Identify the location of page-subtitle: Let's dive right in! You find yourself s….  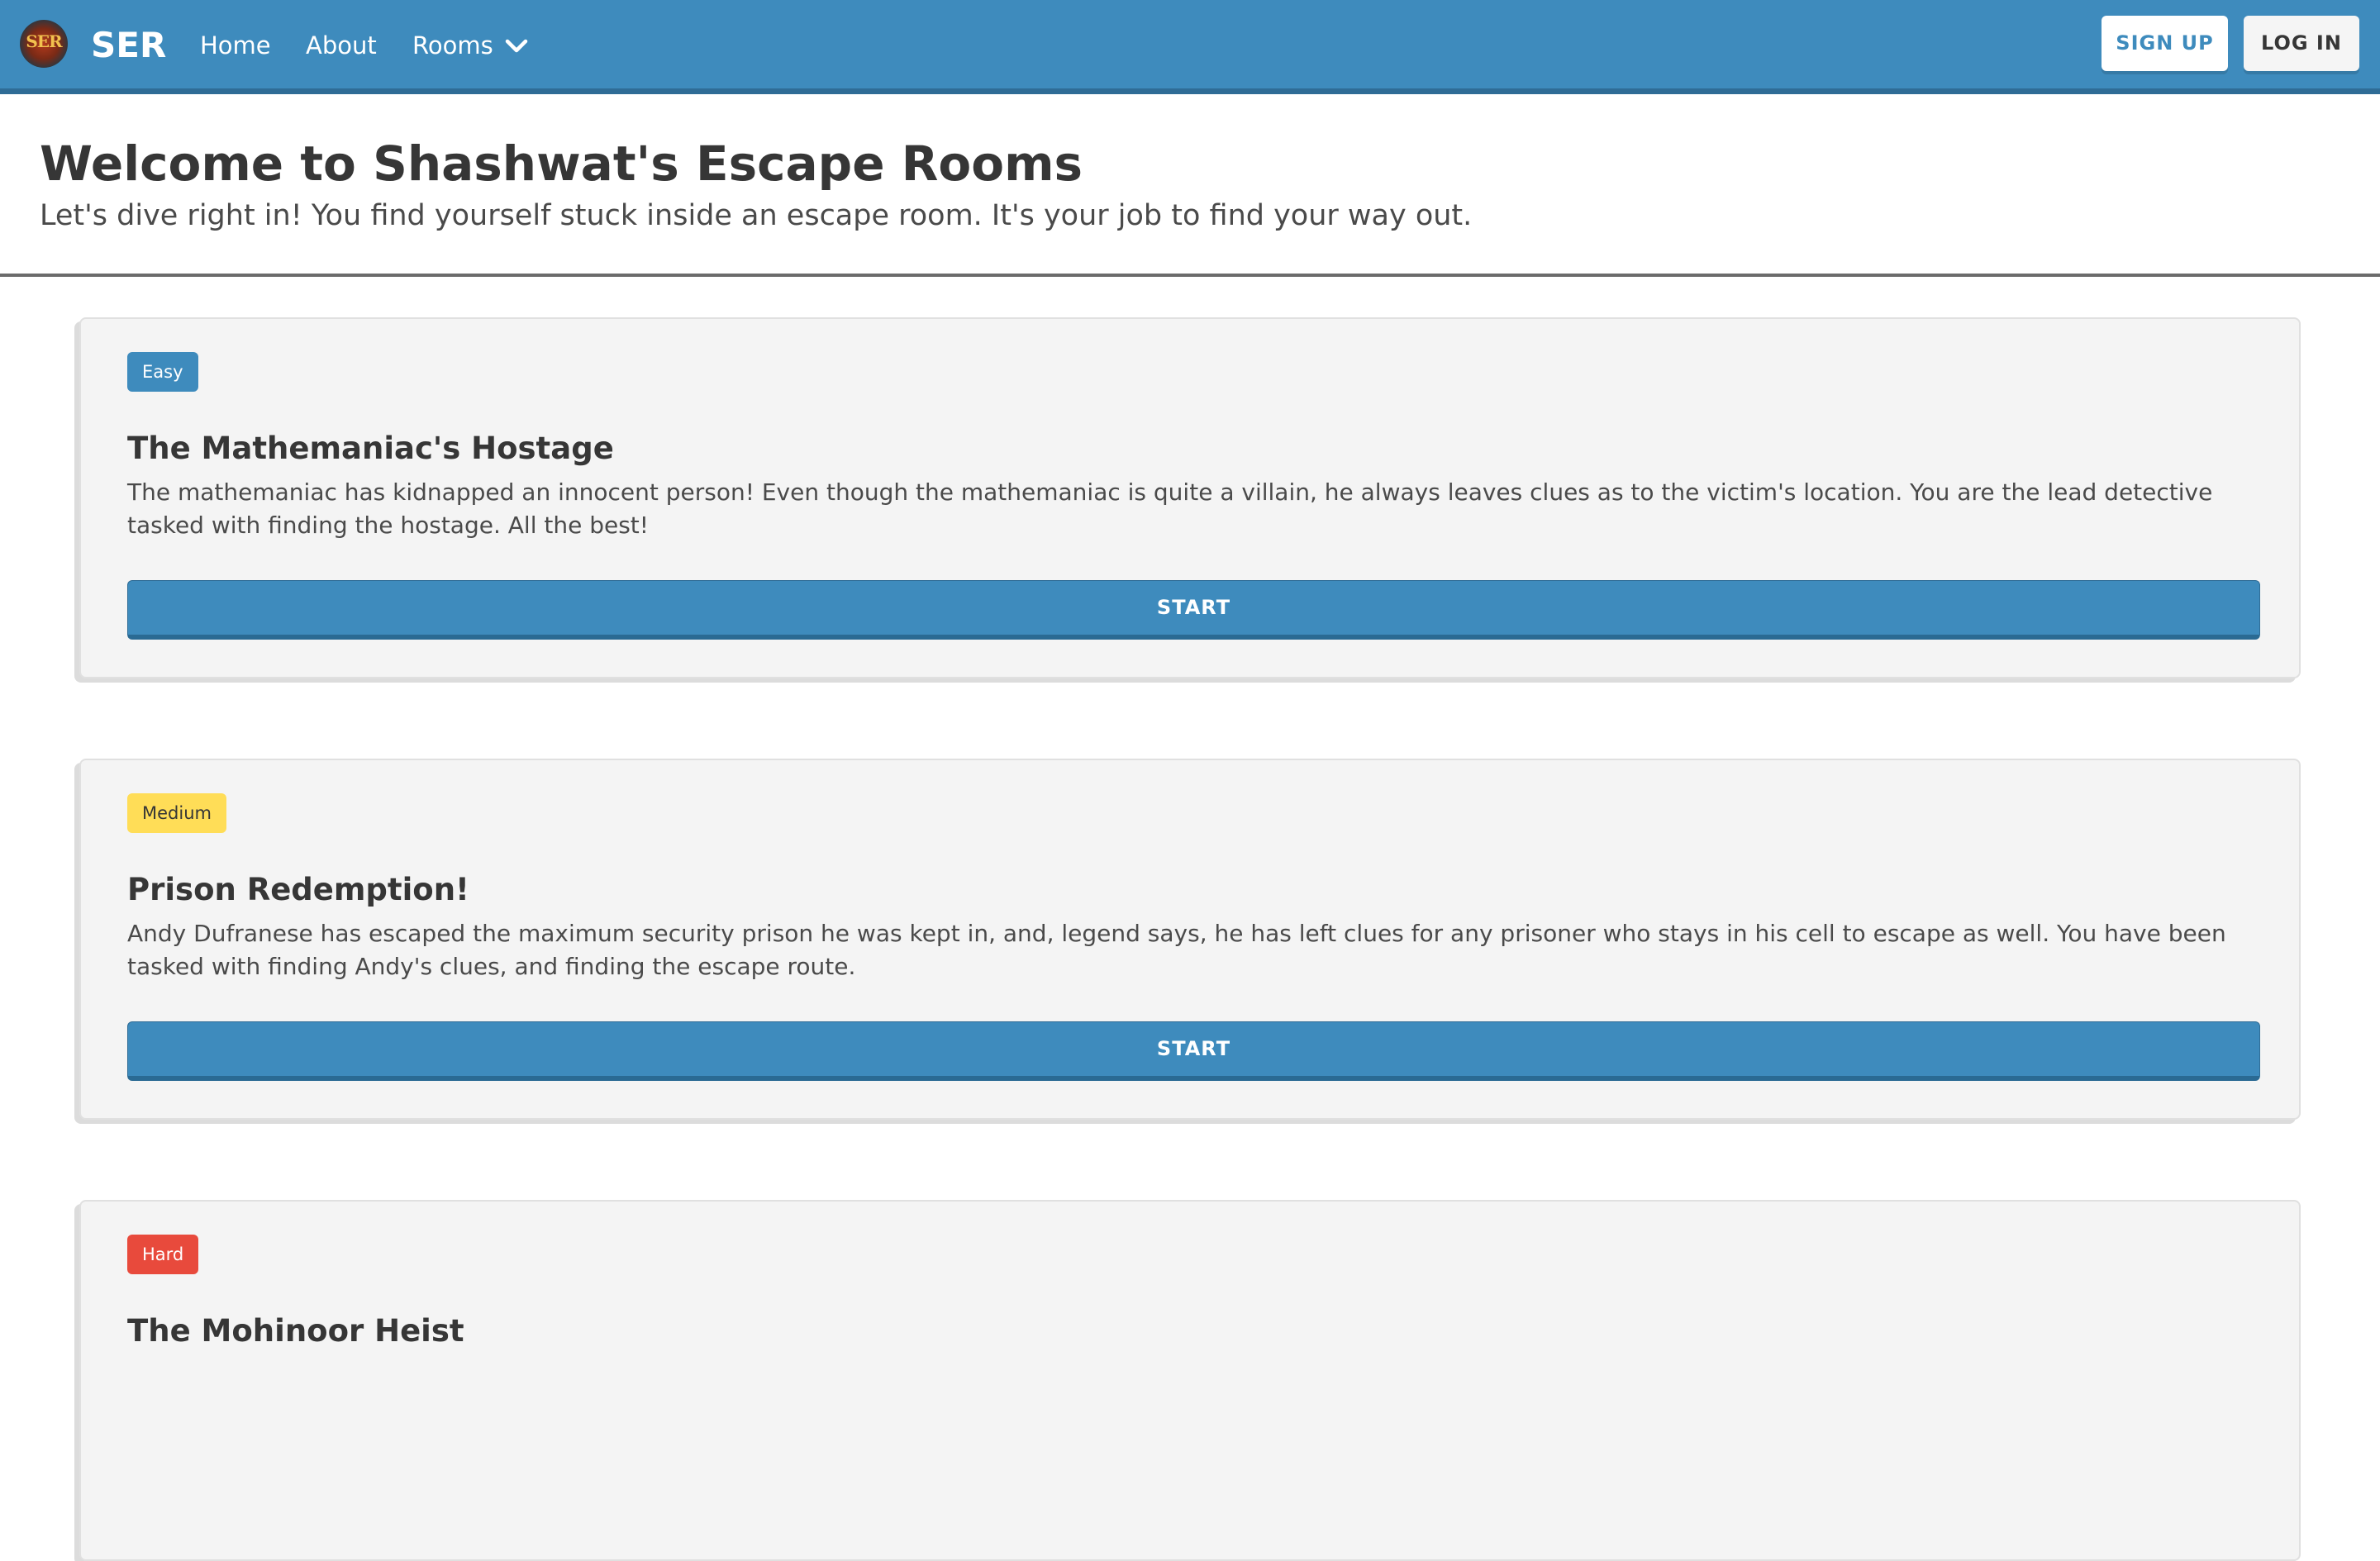
(756, 215).